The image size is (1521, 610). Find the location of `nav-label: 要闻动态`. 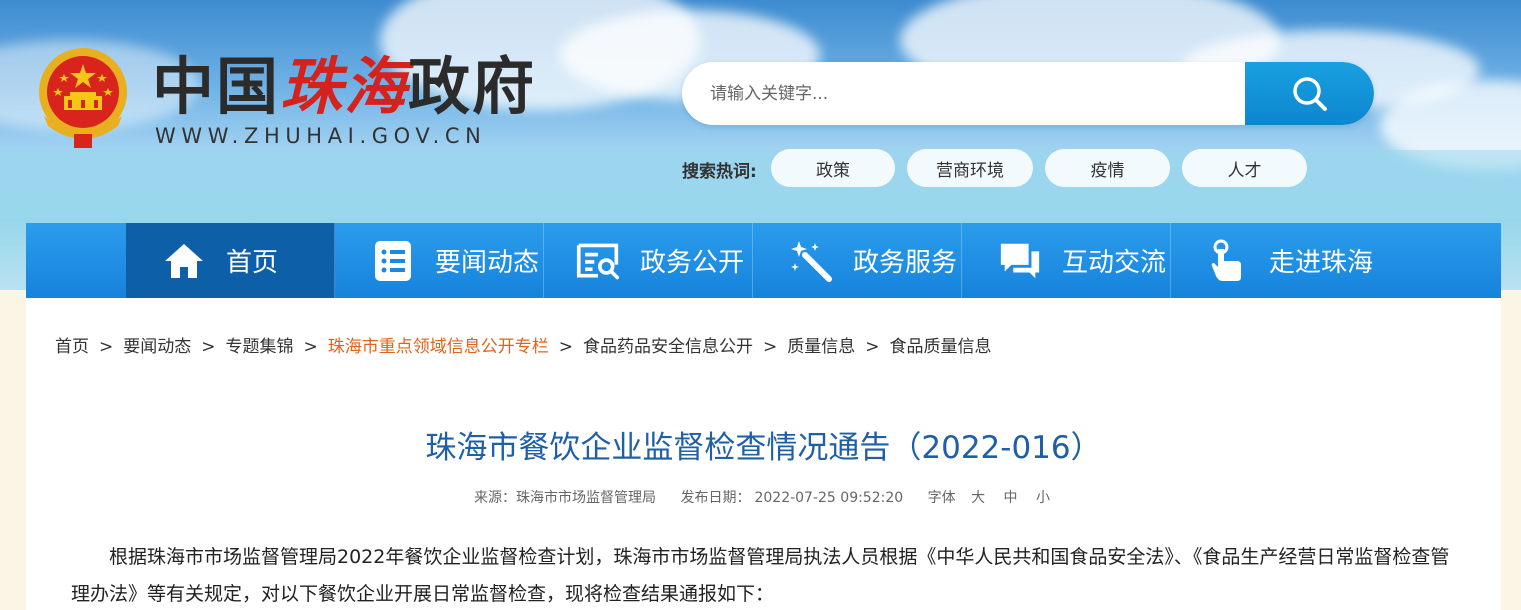

nav-label: 要闻动态 is located at coordinates (487, 263).